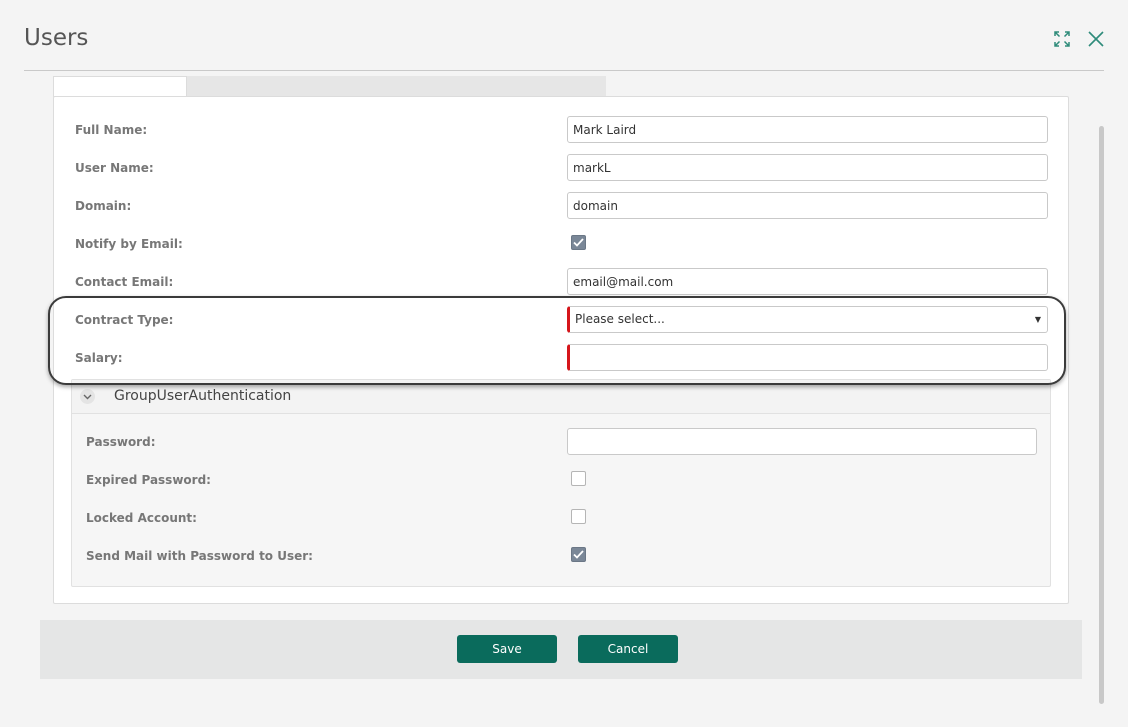 Image resolution: width=1128 pixels, height=727 pixels. Describe the element at coordinates (628, 649) in the screenshot. I see `cancel-button: Cancel` at that location.